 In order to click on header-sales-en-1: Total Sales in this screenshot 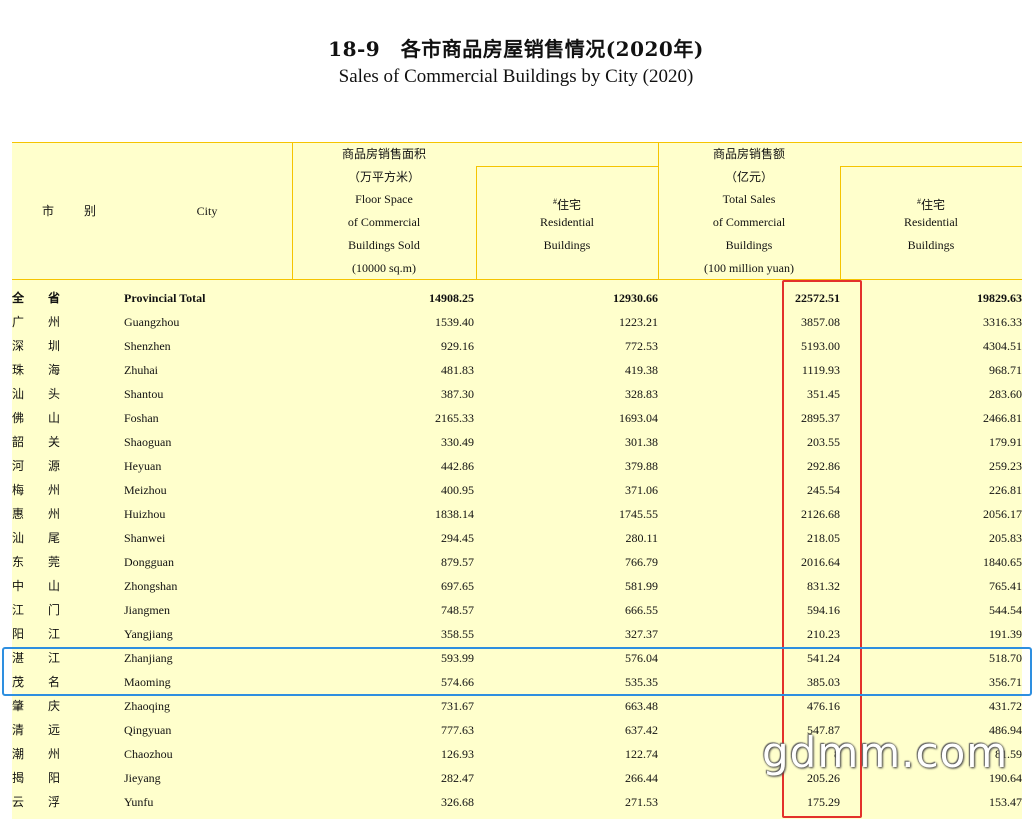, I will do `click(749, 199)`.